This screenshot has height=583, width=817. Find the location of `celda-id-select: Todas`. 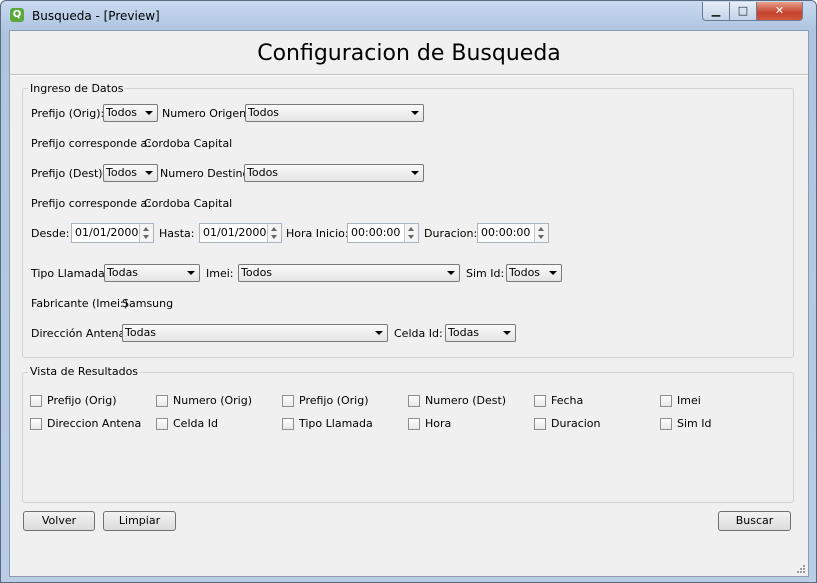

celda-id-select: Todas is located at coordinates (480, 333).